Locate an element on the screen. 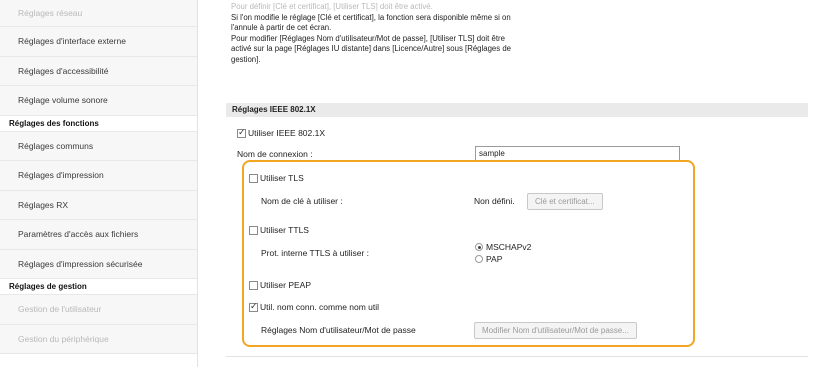 This screenshot has height=367, width=815. use-peap-label: Utiliser PEAP is located at coordinates (286, 285).